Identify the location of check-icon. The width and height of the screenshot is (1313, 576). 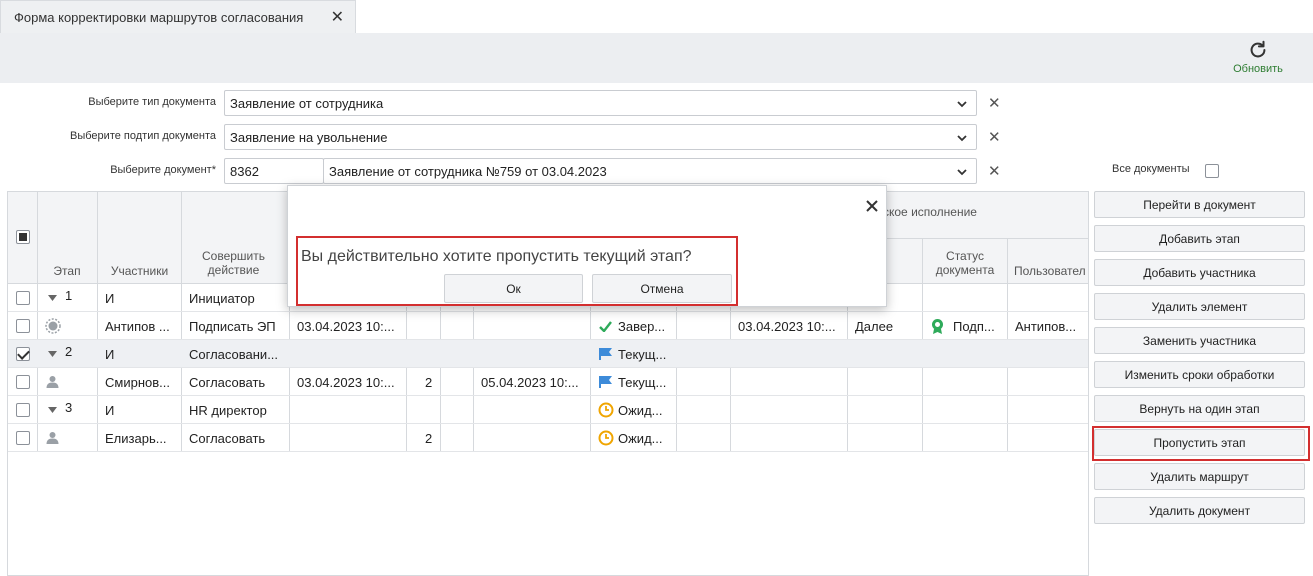
(605, 326).